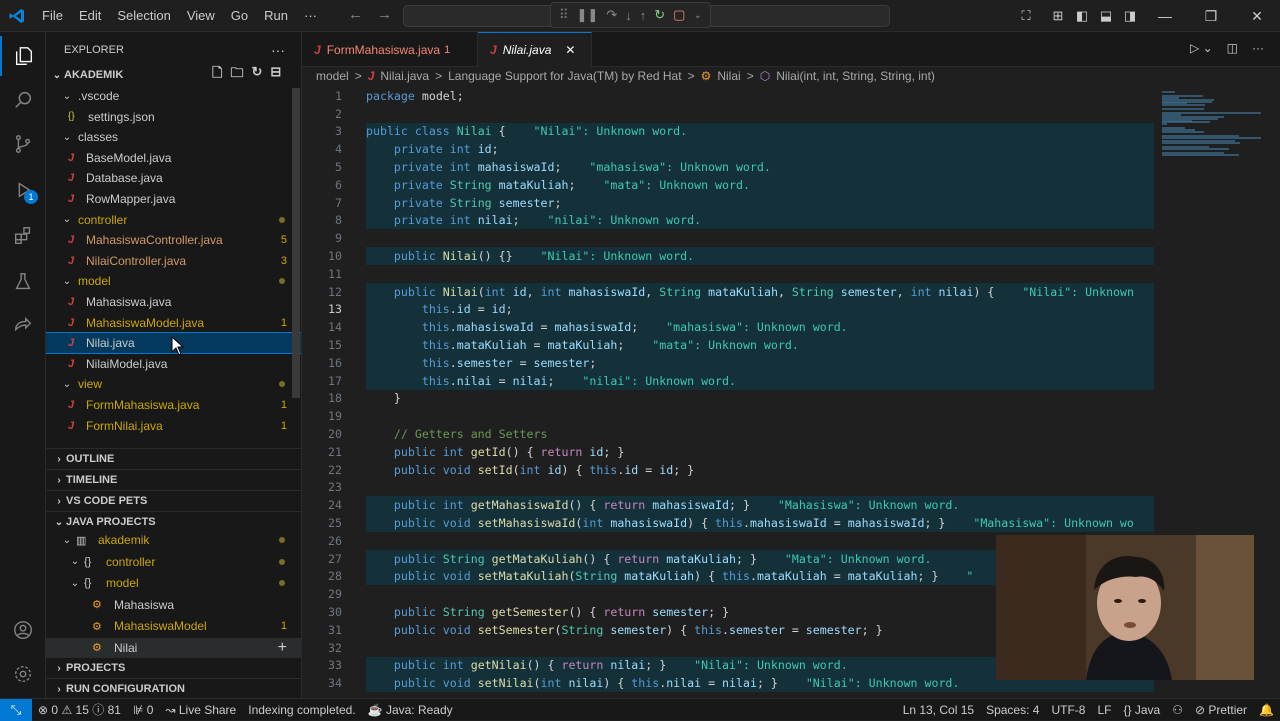  Describe the element at coordinates (79, 709) in the screenshot. I see `problems-status: ⊗ 0 ⚠ 15 ⓘ 81` at that location.